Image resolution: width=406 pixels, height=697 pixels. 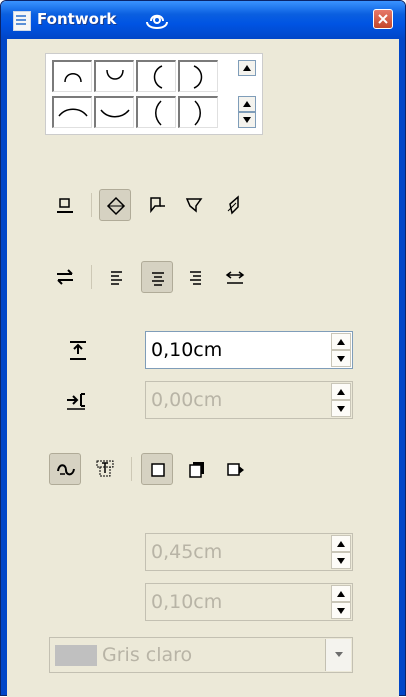 I want to click on text-frame-icon, so click(x=105, y=468).